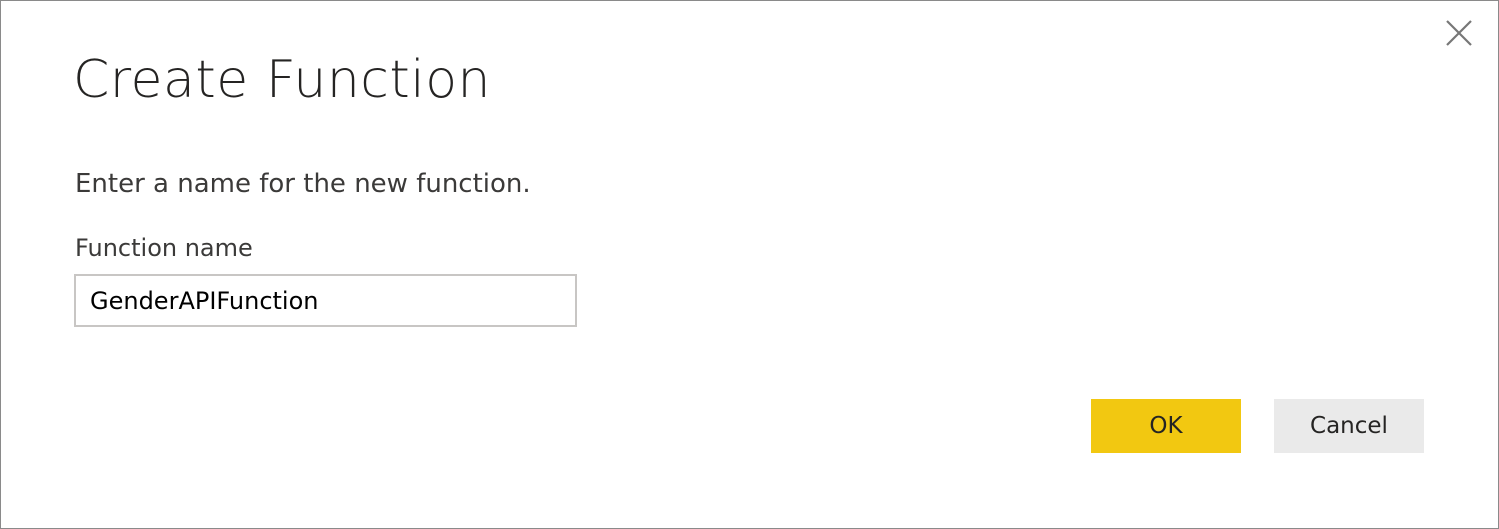 The height and width of the screenshot is (529, 1499). I want to click on close-icon, so click(1459, 33).